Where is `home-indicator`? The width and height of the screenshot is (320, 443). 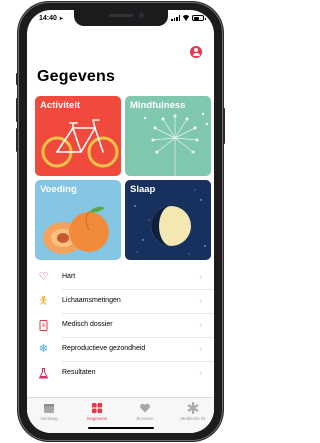
home-indicator is located at coordinates (120, 427).